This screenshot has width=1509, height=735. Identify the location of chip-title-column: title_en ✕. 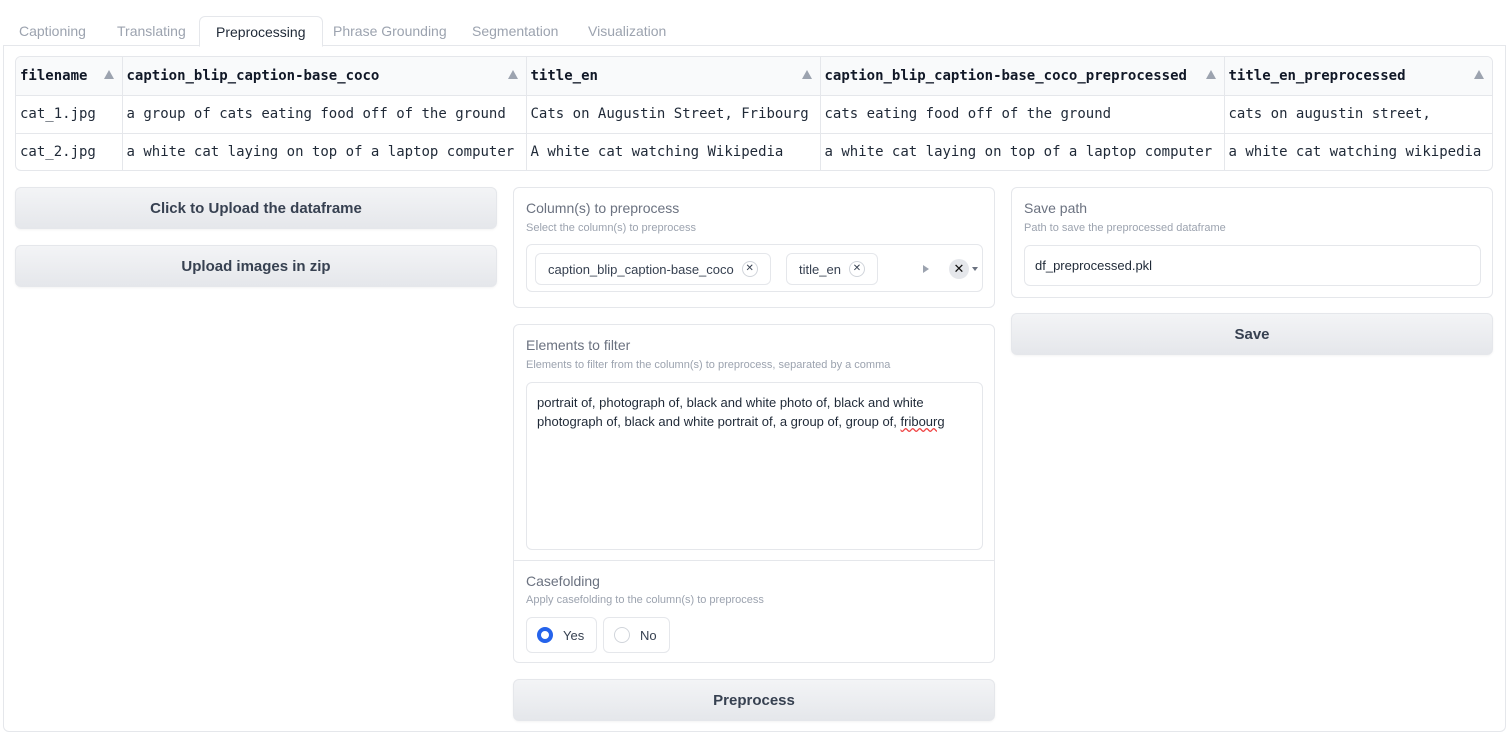
(832, 269).